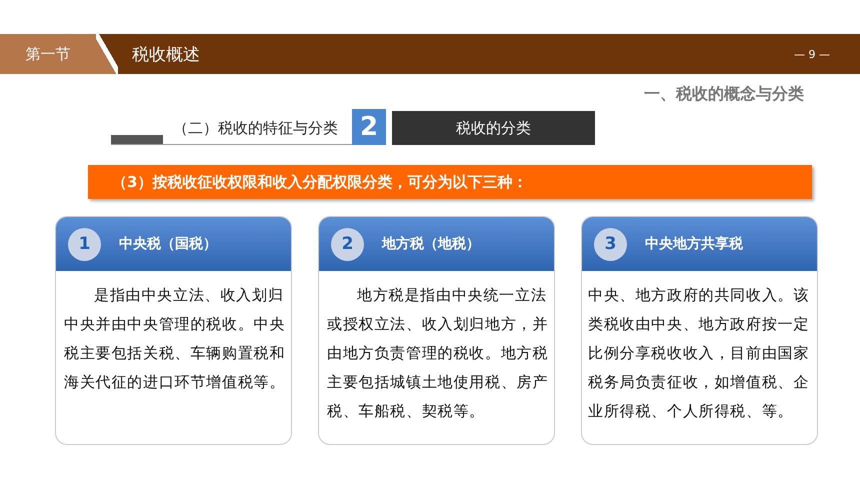 Image resolution: width=860 pixels, height=484 pixels. Describe the element at coordinates (84, 244) in the screenshot. I see `number-circle: 1` at that location.